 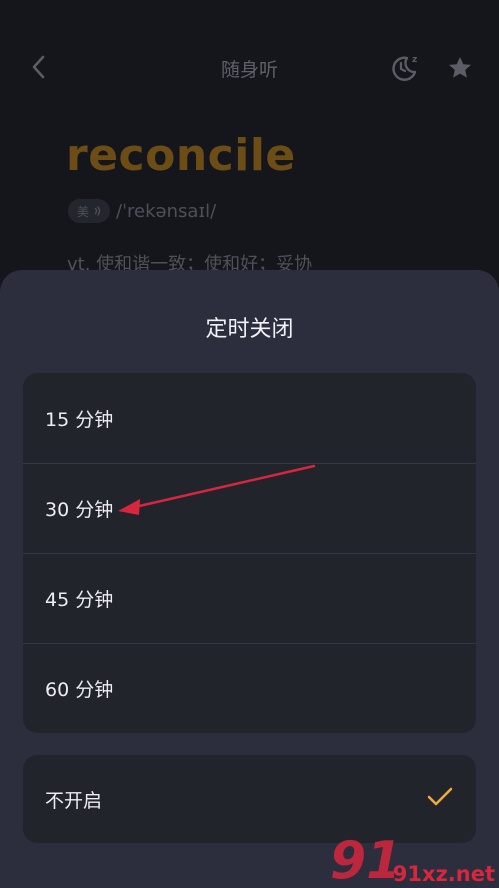 What do you see at coordinates (249, 688) in the screenshot?
I see `timer-option-60: 60 分钟` at bounding box center [249, 688].